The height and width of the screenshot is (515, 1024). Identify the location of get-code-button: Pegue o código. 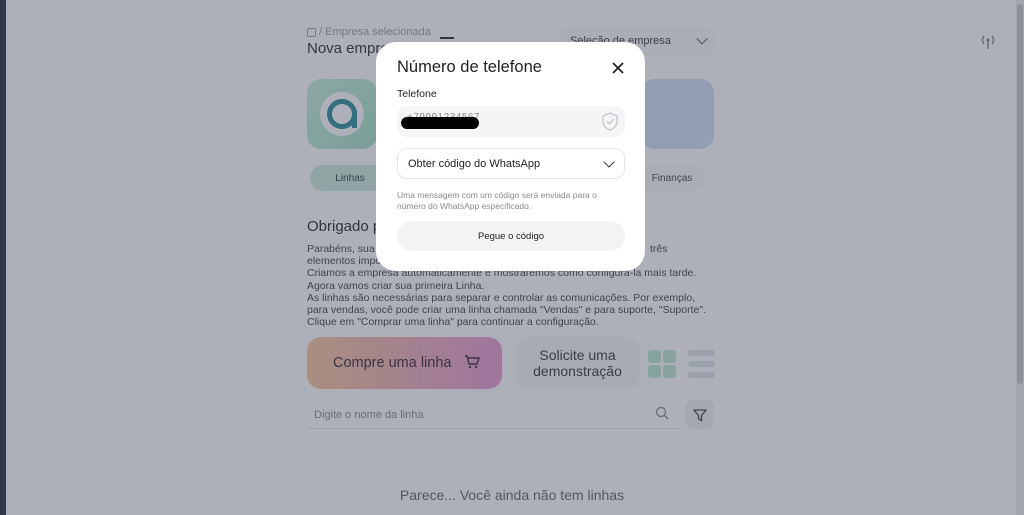
(511, 236).